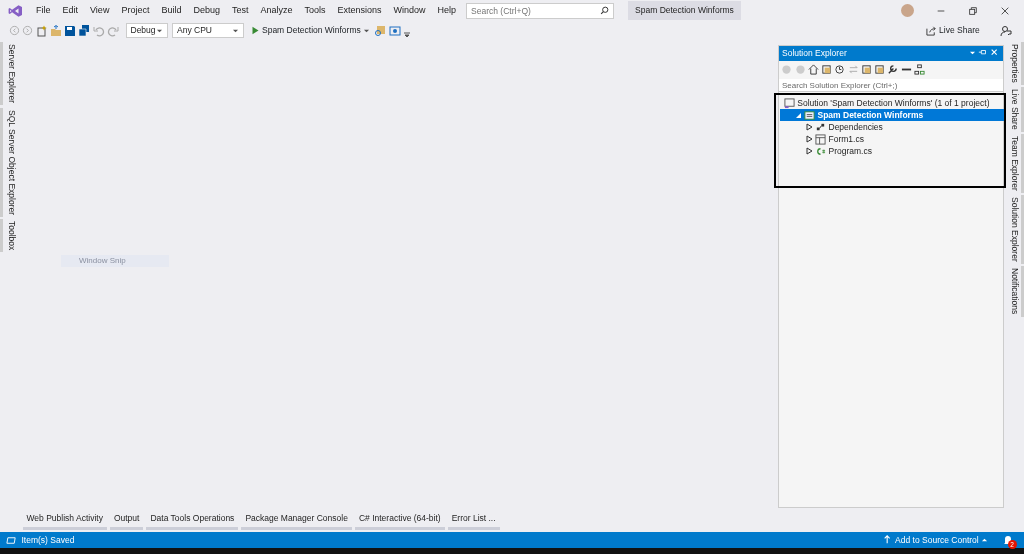 This screenshot has width=1024, height=554. Describe the element at coordinates (100, 10) in the screenshot. I see `menu-item: View` at that location.